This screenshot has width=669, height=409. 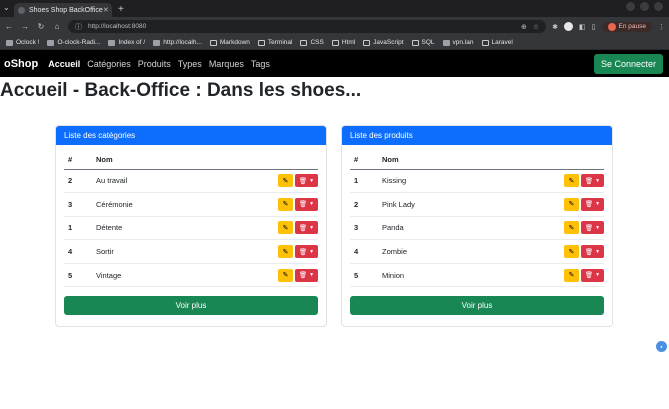 I want to click on tab-title: Shoes Shop BackOffice, so click(x=66, y=10).